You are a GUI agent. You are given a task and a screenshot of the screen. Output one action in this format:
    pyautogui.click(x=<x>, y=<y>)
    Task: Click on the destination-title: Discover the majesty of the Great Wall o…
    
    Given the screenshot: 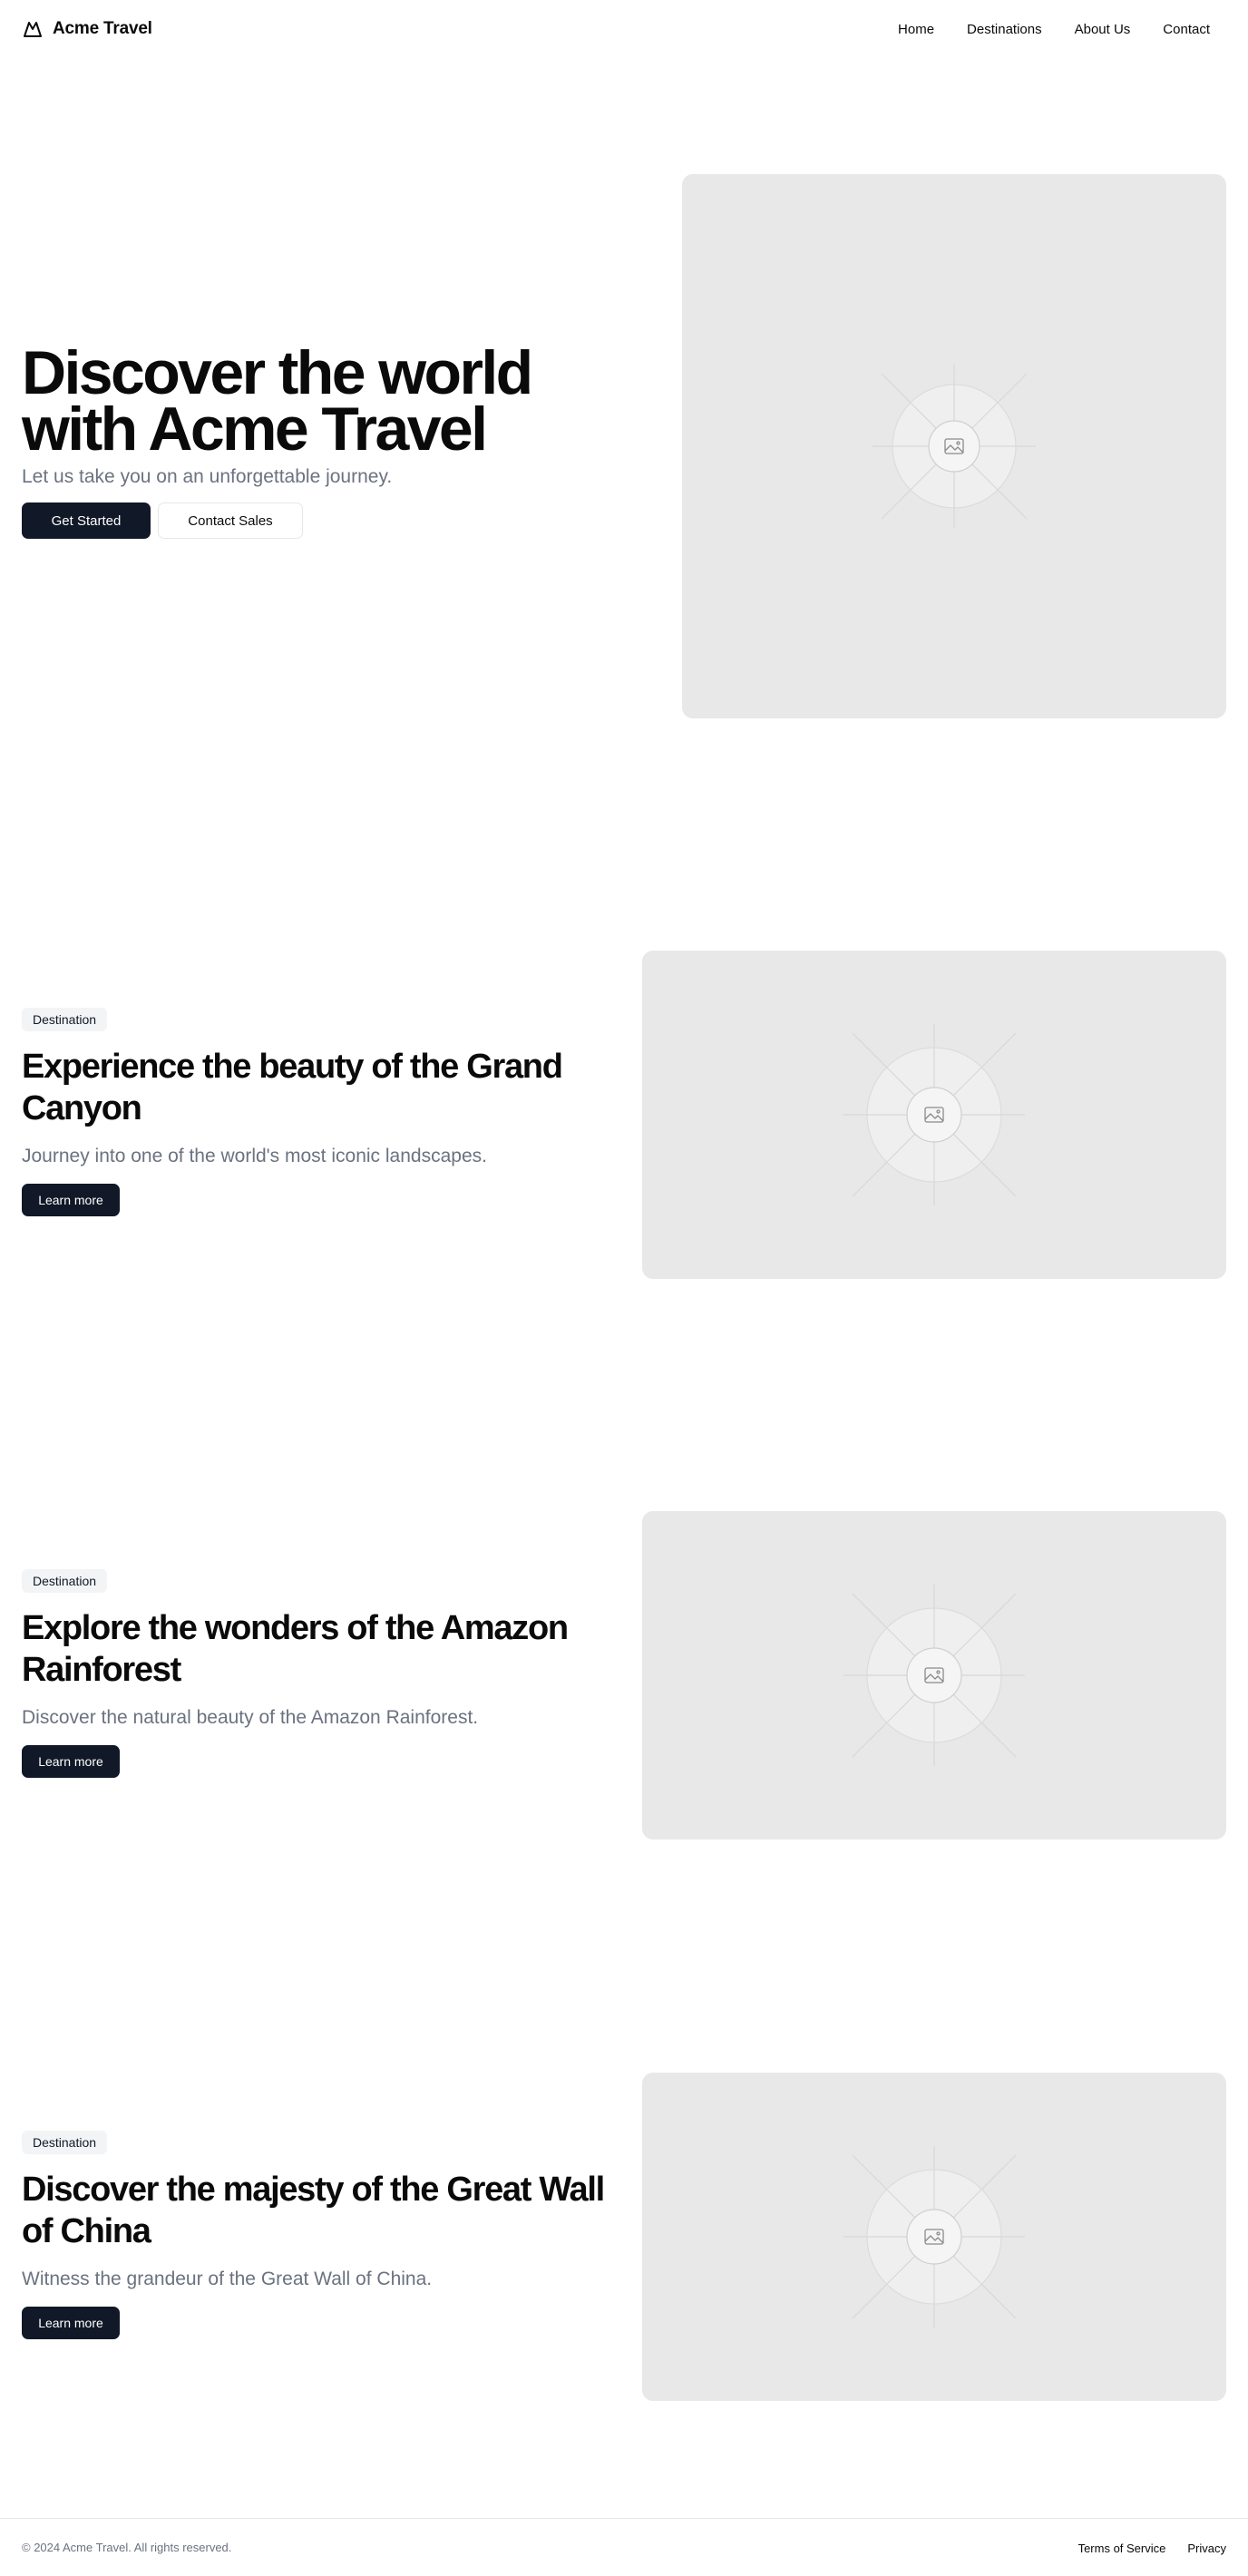 What is the action you would take?
    pyautogui.click(x=313, y=2210)
    